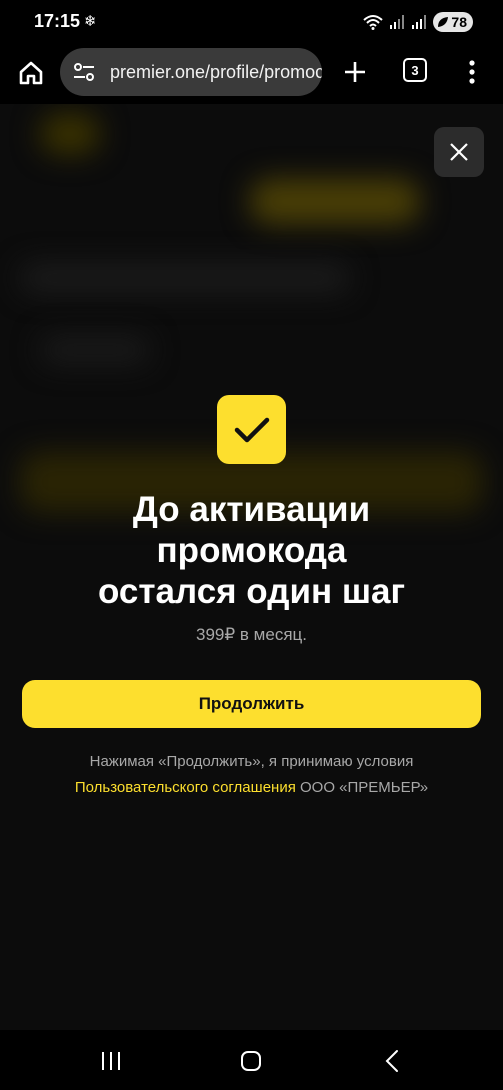 This screenshot has height=1090, width=503. I want to click on browser-toolbar: premier.one/profile/promocode 3, so click(251, 74).